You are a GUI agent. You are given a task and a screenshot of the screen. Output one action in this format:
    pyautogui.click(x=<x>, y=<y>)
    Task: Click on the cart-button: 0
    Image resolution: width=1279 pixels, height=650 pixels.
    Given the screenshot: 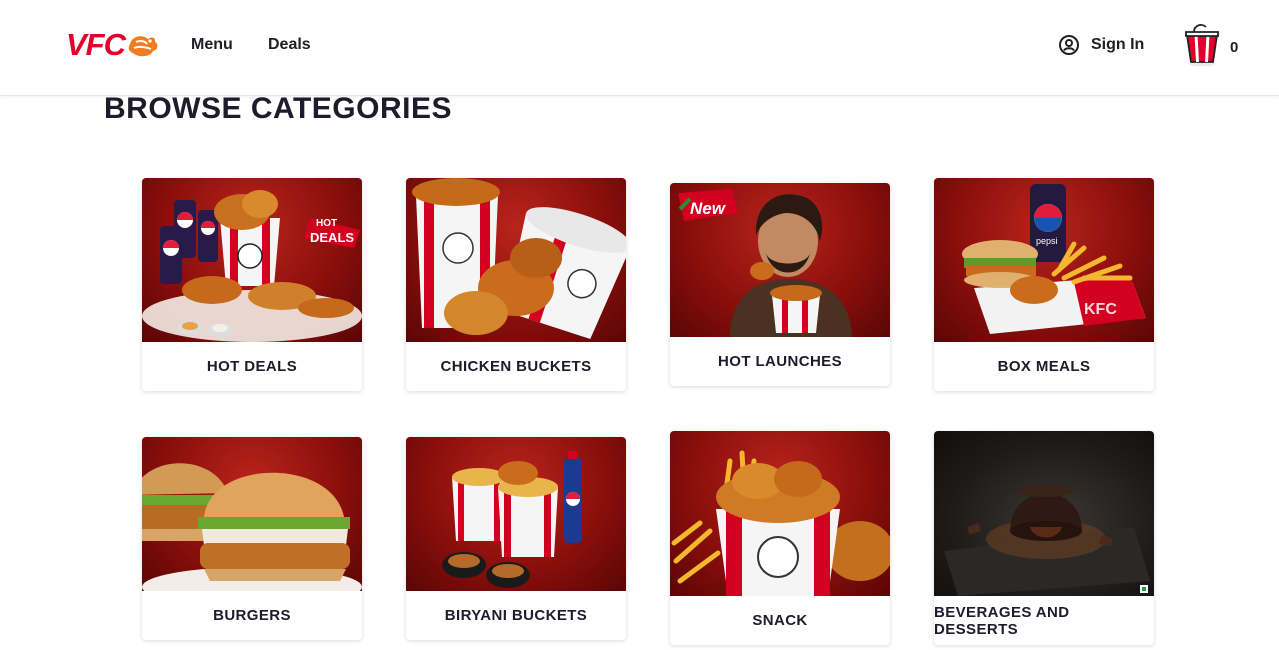 What is the action you would take?
    pyautogui.click(x=1211, y=45)
    